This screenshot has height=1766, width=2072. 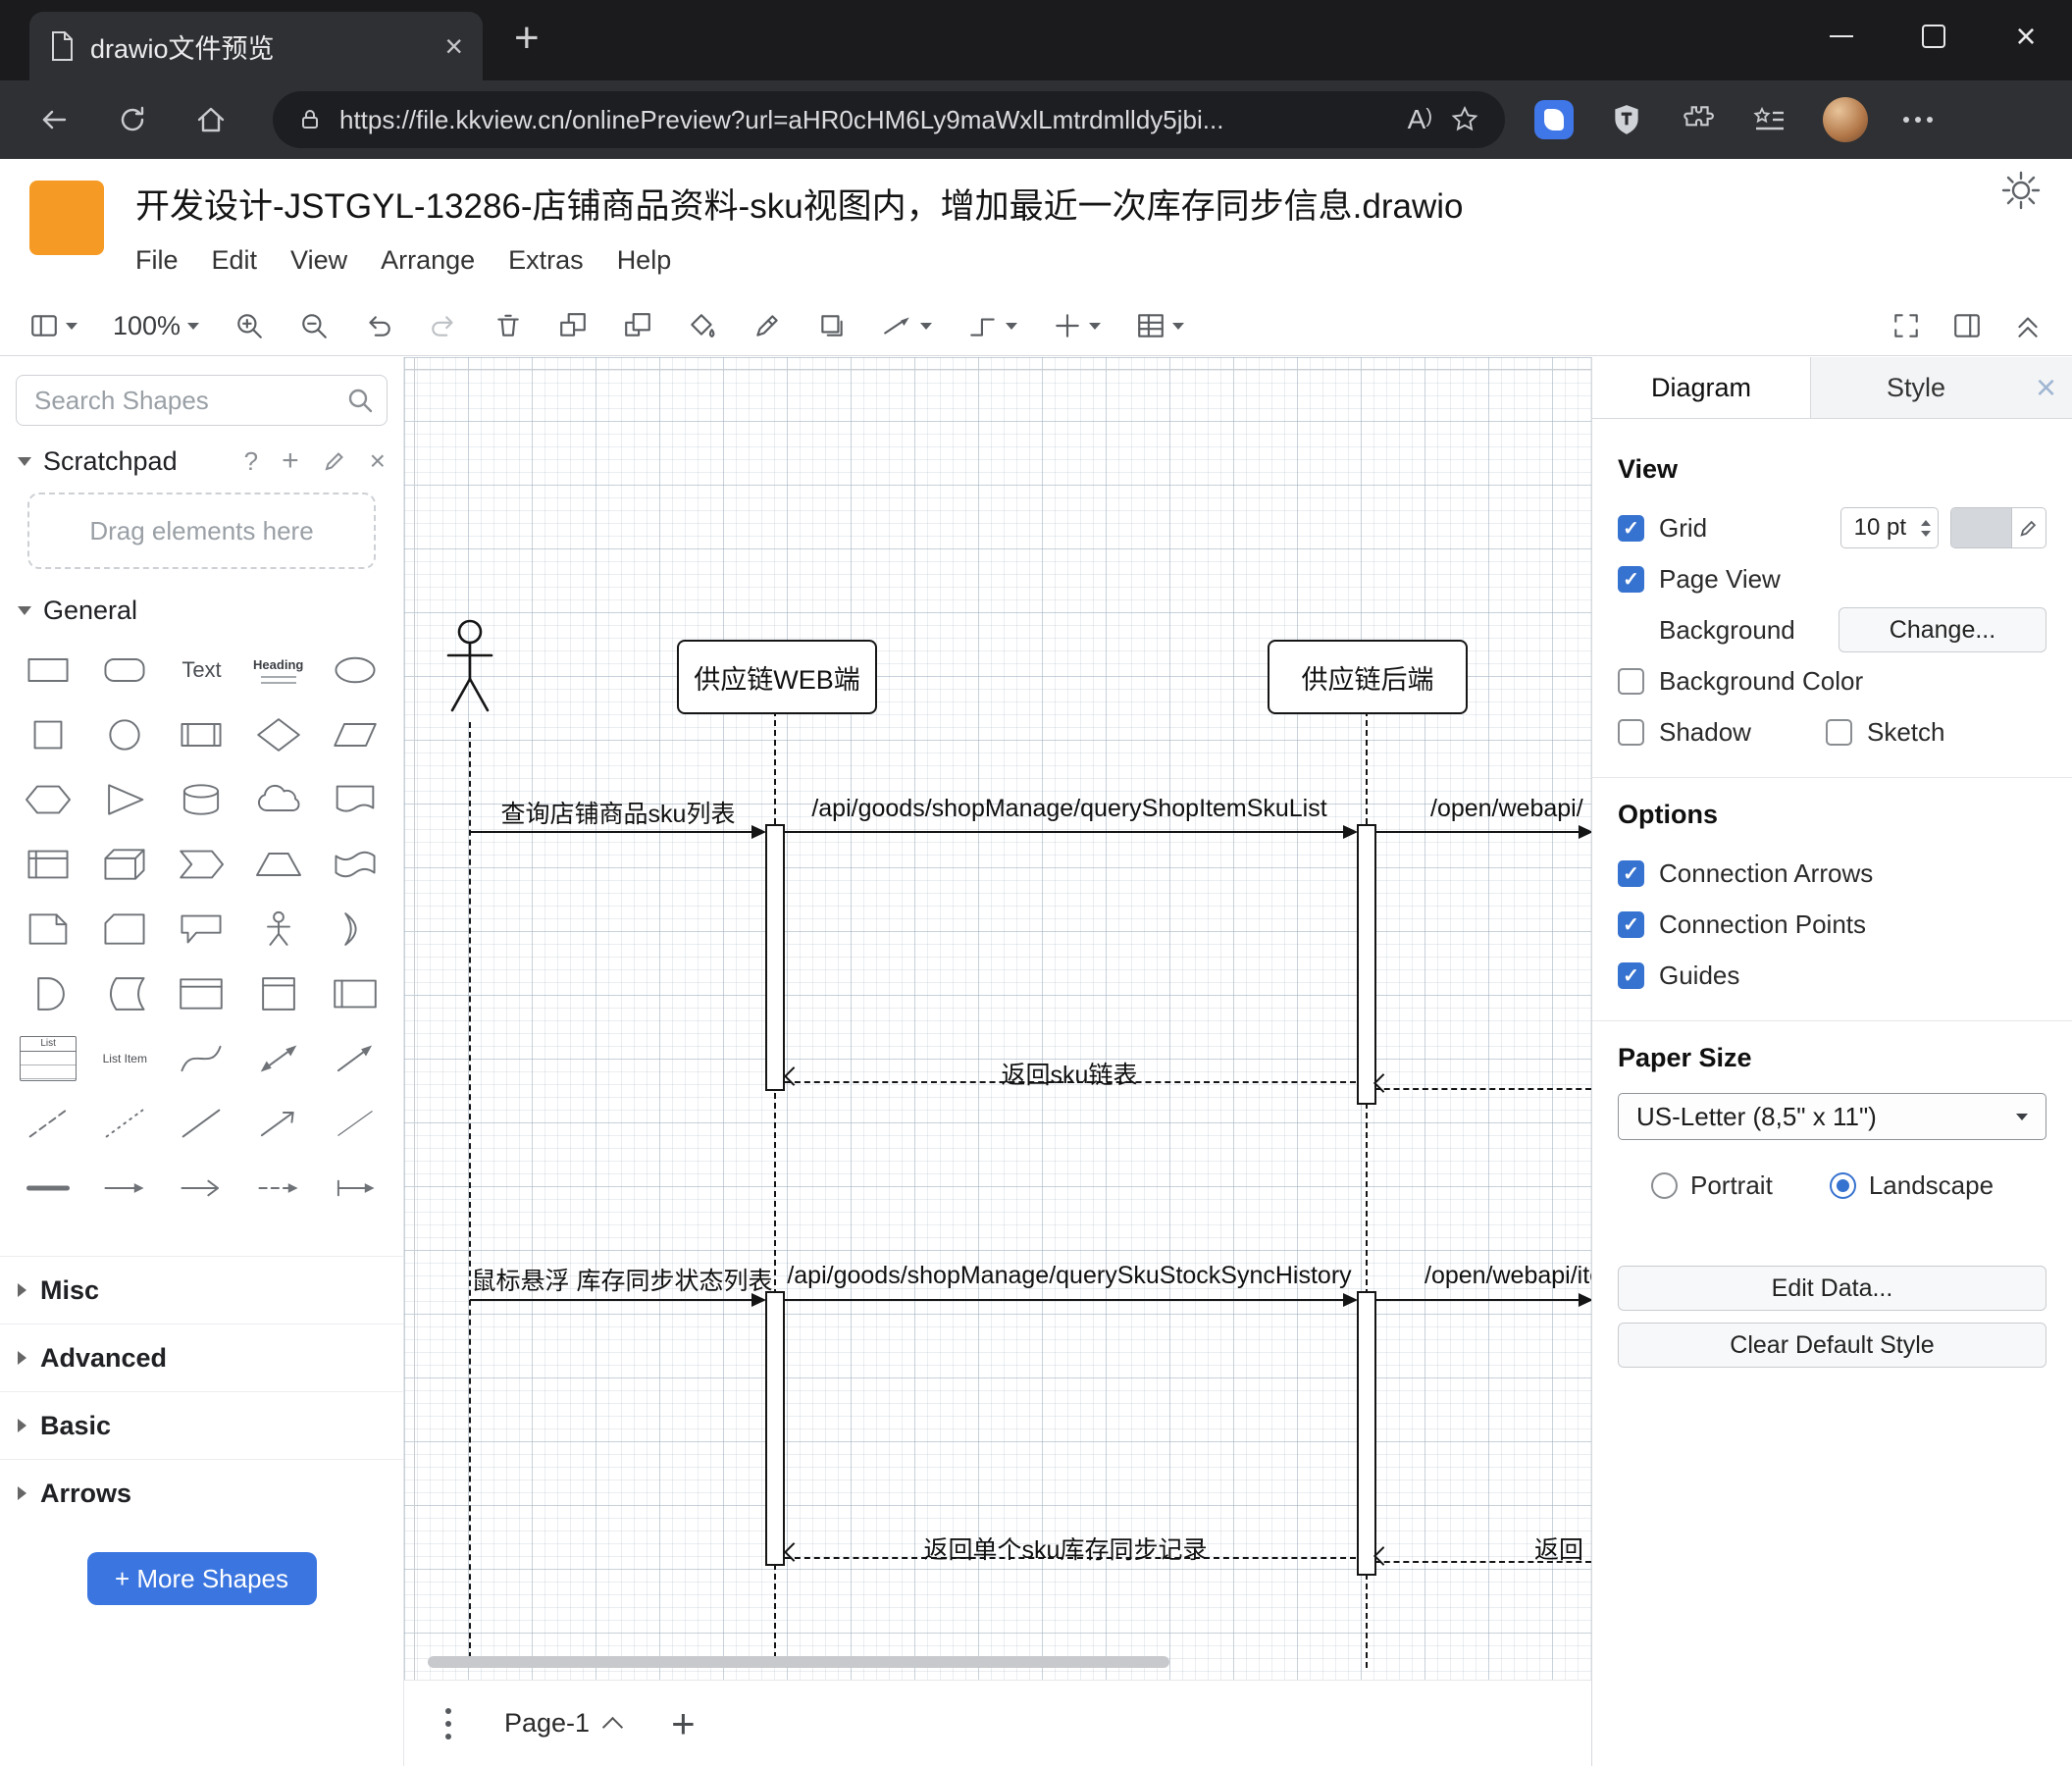 What do you see at coordinates (378, 326) in the screenshot?
I see `undo-button` at bounding box center [378, 326].